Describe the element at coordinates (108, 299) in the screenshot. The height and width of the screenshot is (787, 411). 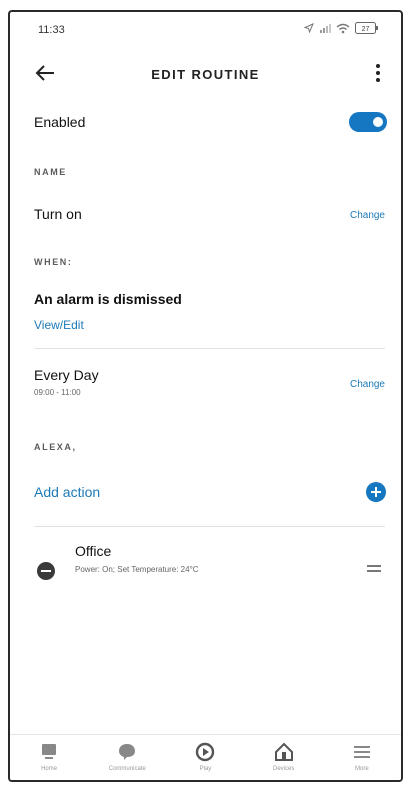
I see `trigger-title: An alarm is dismissed` at that location.